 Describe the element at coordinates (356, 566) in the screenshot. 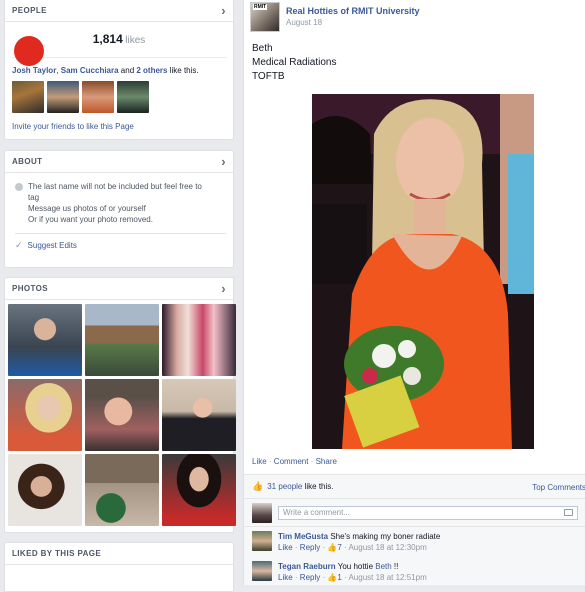

I see `comment-text-prefix: You hottie` at that location.